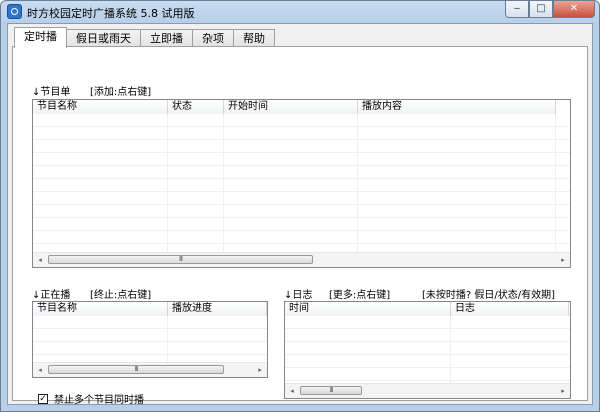  I want to click on no-overlap-option: ✓ 禁止多个节目同时播, so click(91, 398).